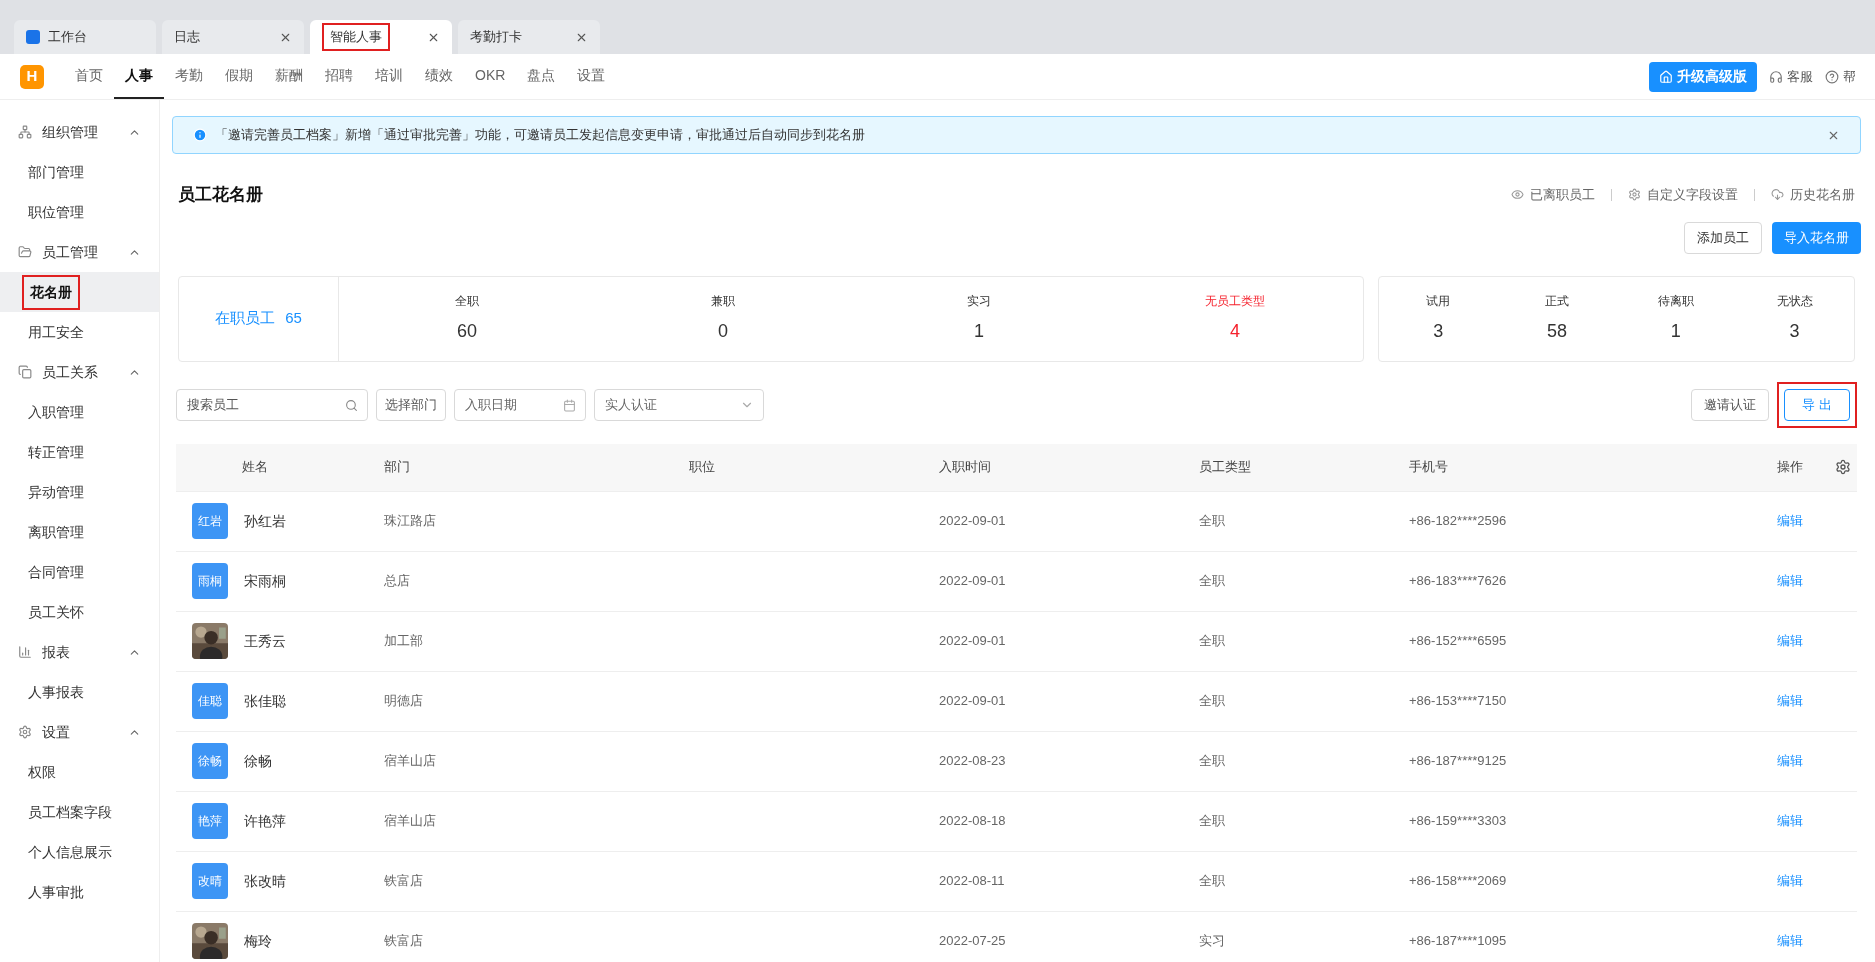  Describe the element at coordinates (79, 292) in the screenshot. I see `sidebar-item: 花名册` at that location.